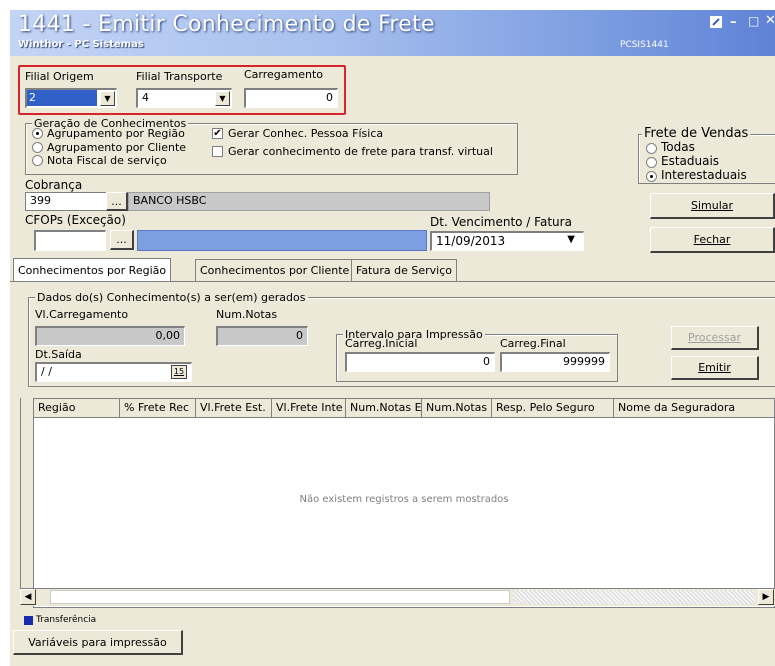  Describe the element at coordinates (184, 98) in the screenshot. I see `filial-transporte-select: 4 ▼` at that location.